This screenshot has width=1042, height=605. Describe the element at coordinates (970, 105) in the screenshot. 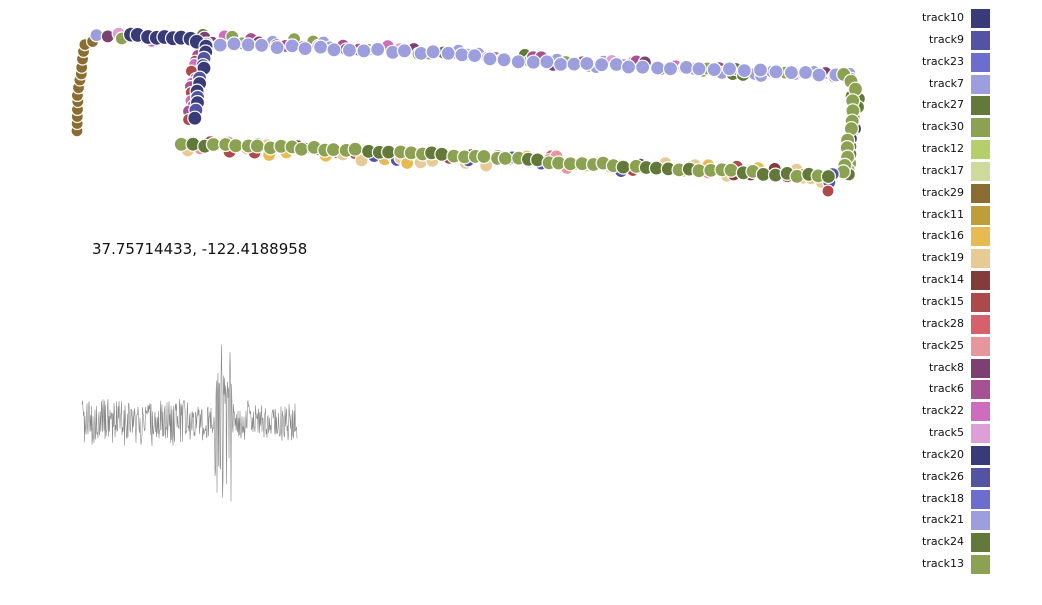

I see `legend-item-track27: track27` at that location.